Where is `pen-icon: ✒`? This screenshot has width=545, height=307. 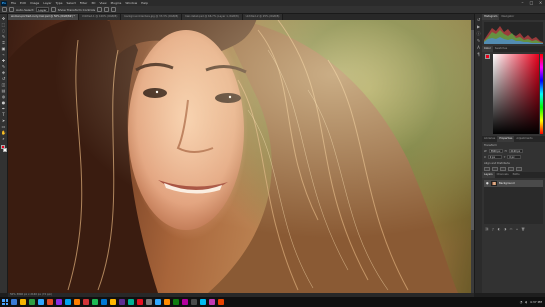 pen-icon: ✒ is located at coordinates (3, 108).